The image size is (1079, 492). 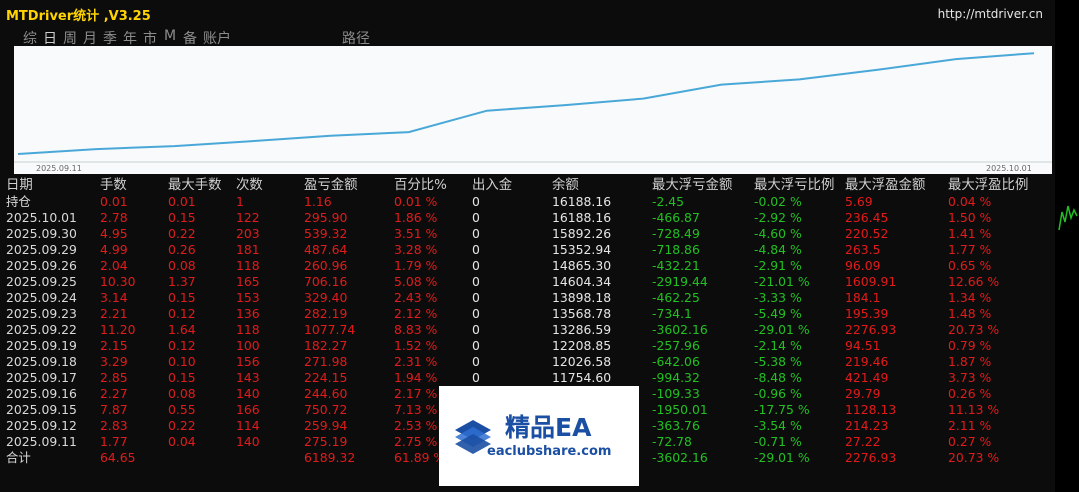 What do you see at coordinates (582, 313) in the screenshot?
I see `table-cell: 13568.78` at bounding box center [582, 313].